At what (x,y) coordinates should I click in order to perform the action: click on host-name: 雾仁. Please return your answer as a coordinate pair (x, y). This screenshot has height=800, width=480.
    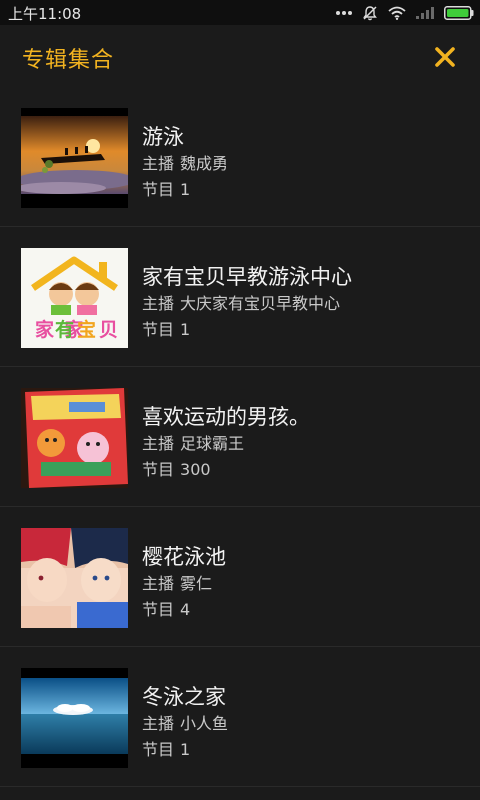
    Looking at the image, I should click on (196, 583).